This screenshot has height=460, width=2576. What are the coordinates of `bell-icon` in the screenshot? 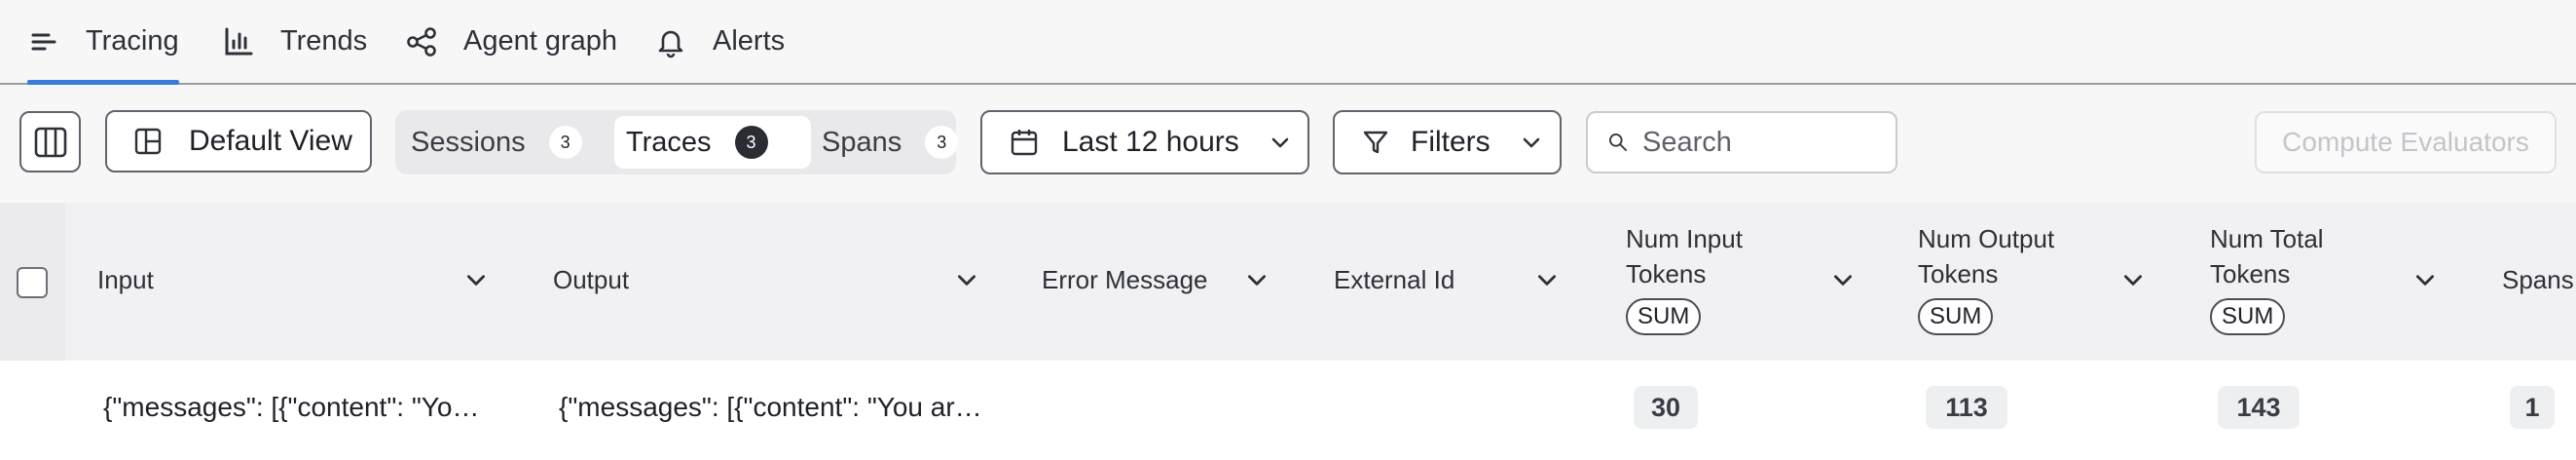 It's located at (670, 41).